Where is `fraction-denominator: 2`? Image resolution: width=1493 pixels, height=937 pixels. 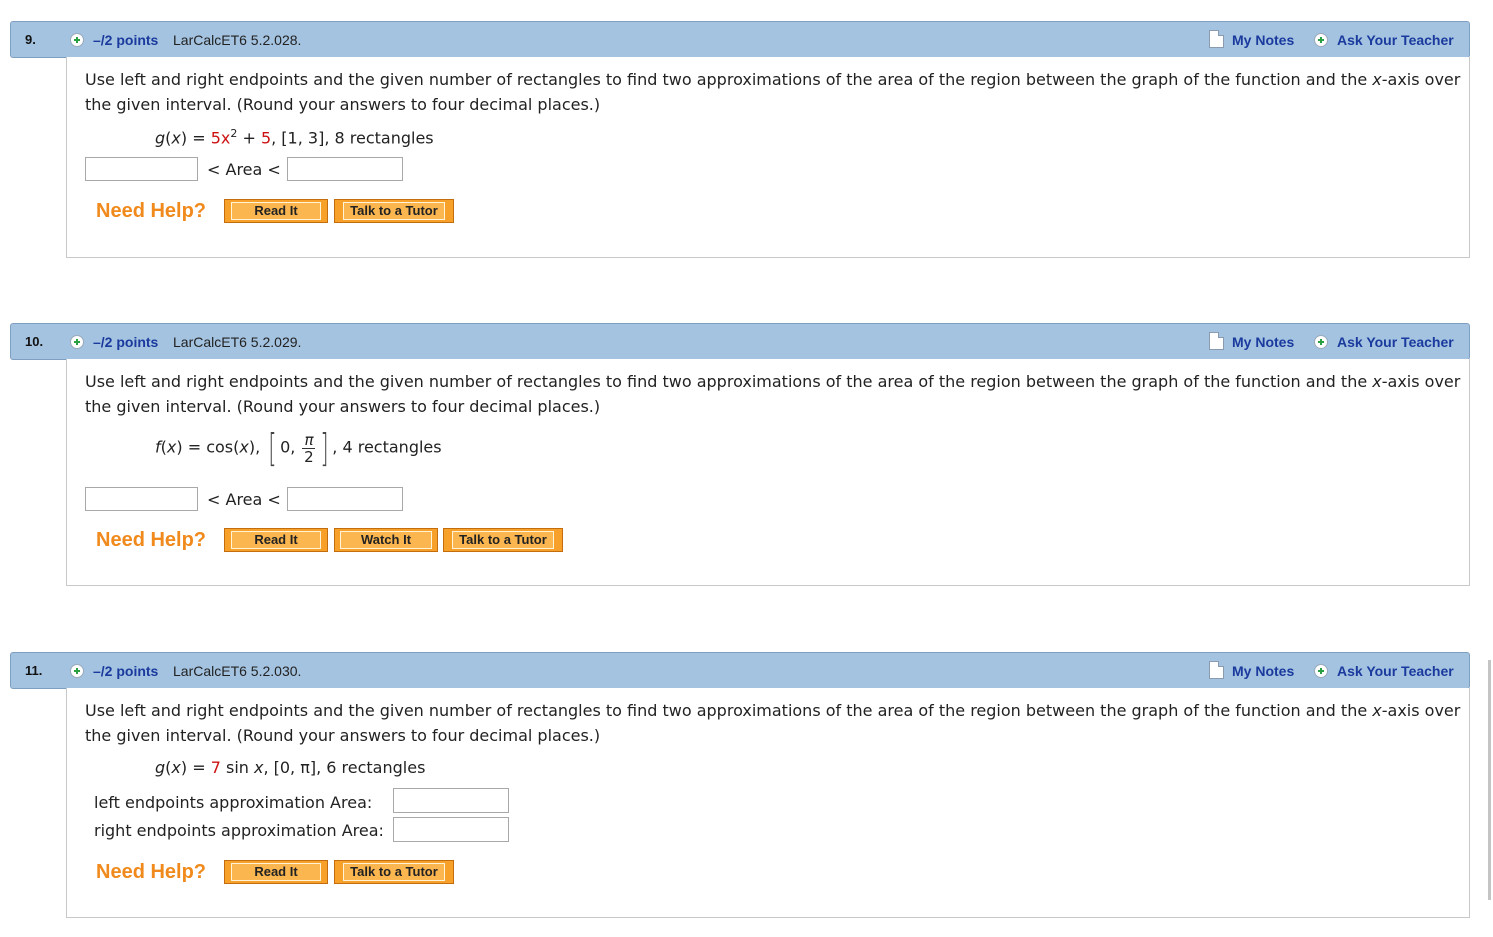
fraction-denominator: 2 is located at coordinates (309, 456).